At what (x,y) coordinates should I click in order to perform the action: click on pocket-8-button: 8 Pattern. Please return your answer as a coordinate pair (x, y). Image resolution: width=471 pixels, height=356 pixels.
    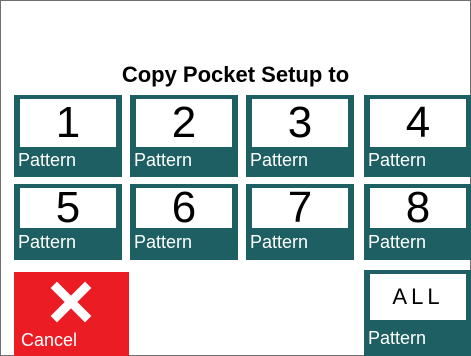
    Looking at the image, I should click on (417, 222).